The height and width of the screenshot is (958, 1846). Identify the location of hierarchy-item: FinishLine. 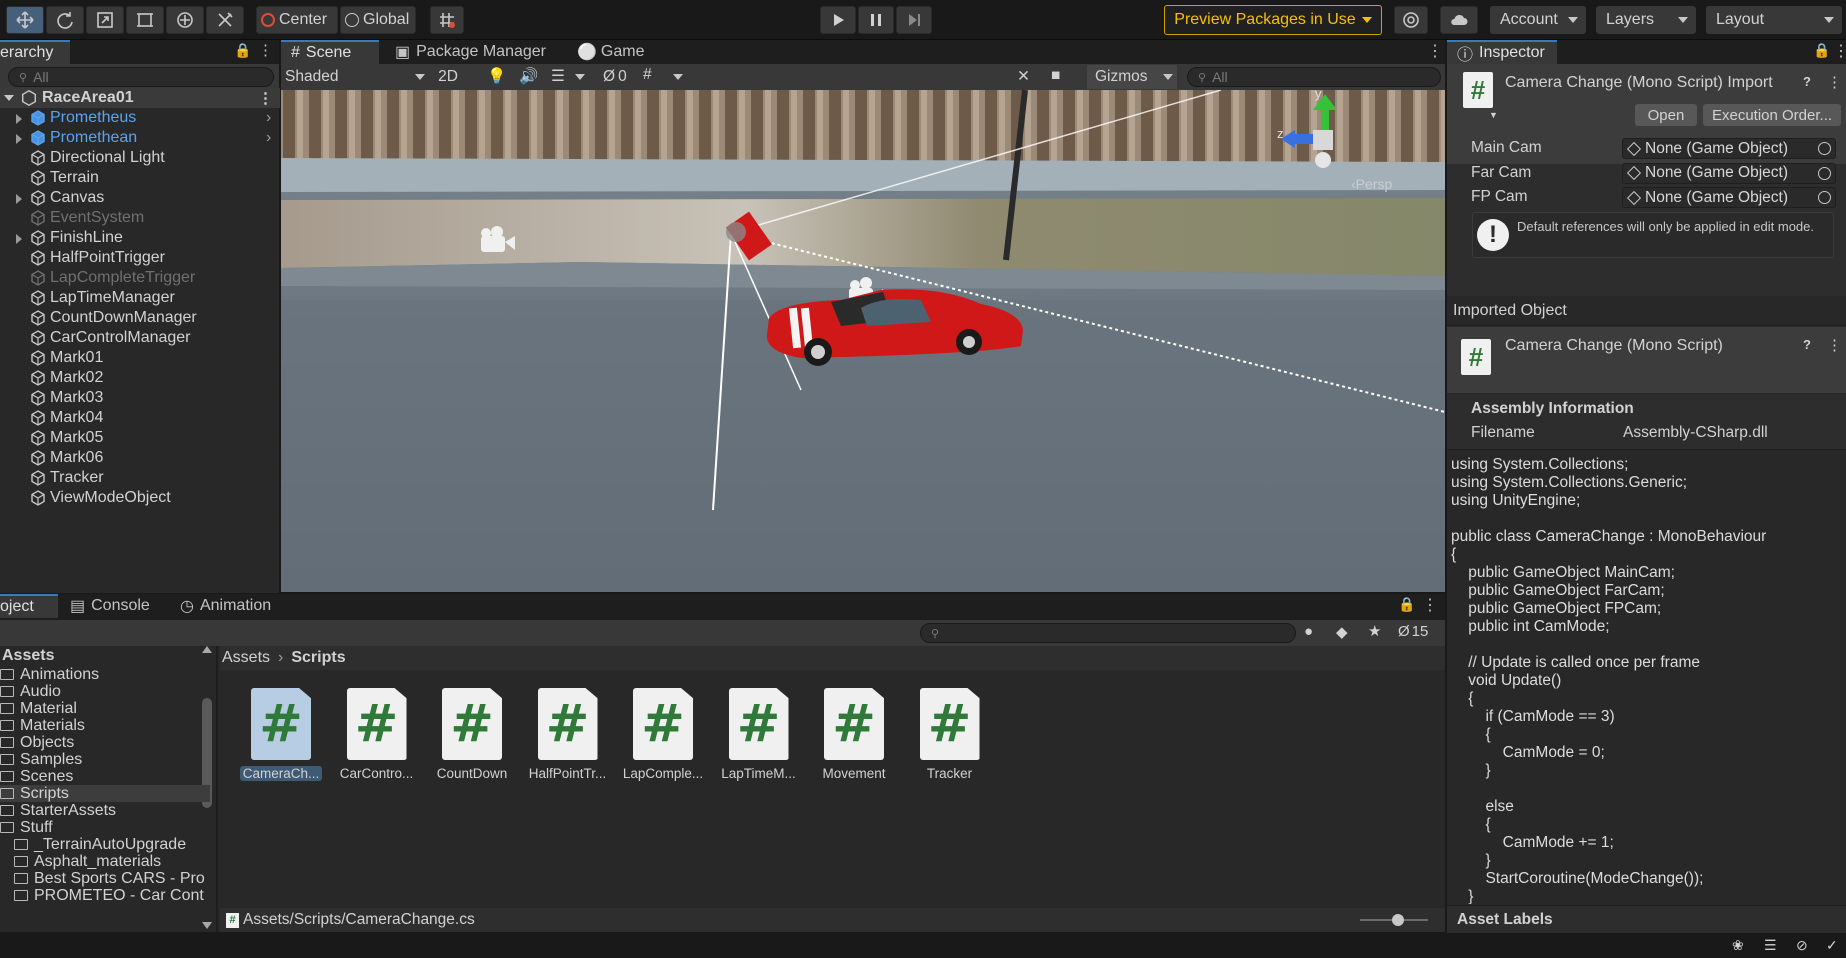
(140, 238).